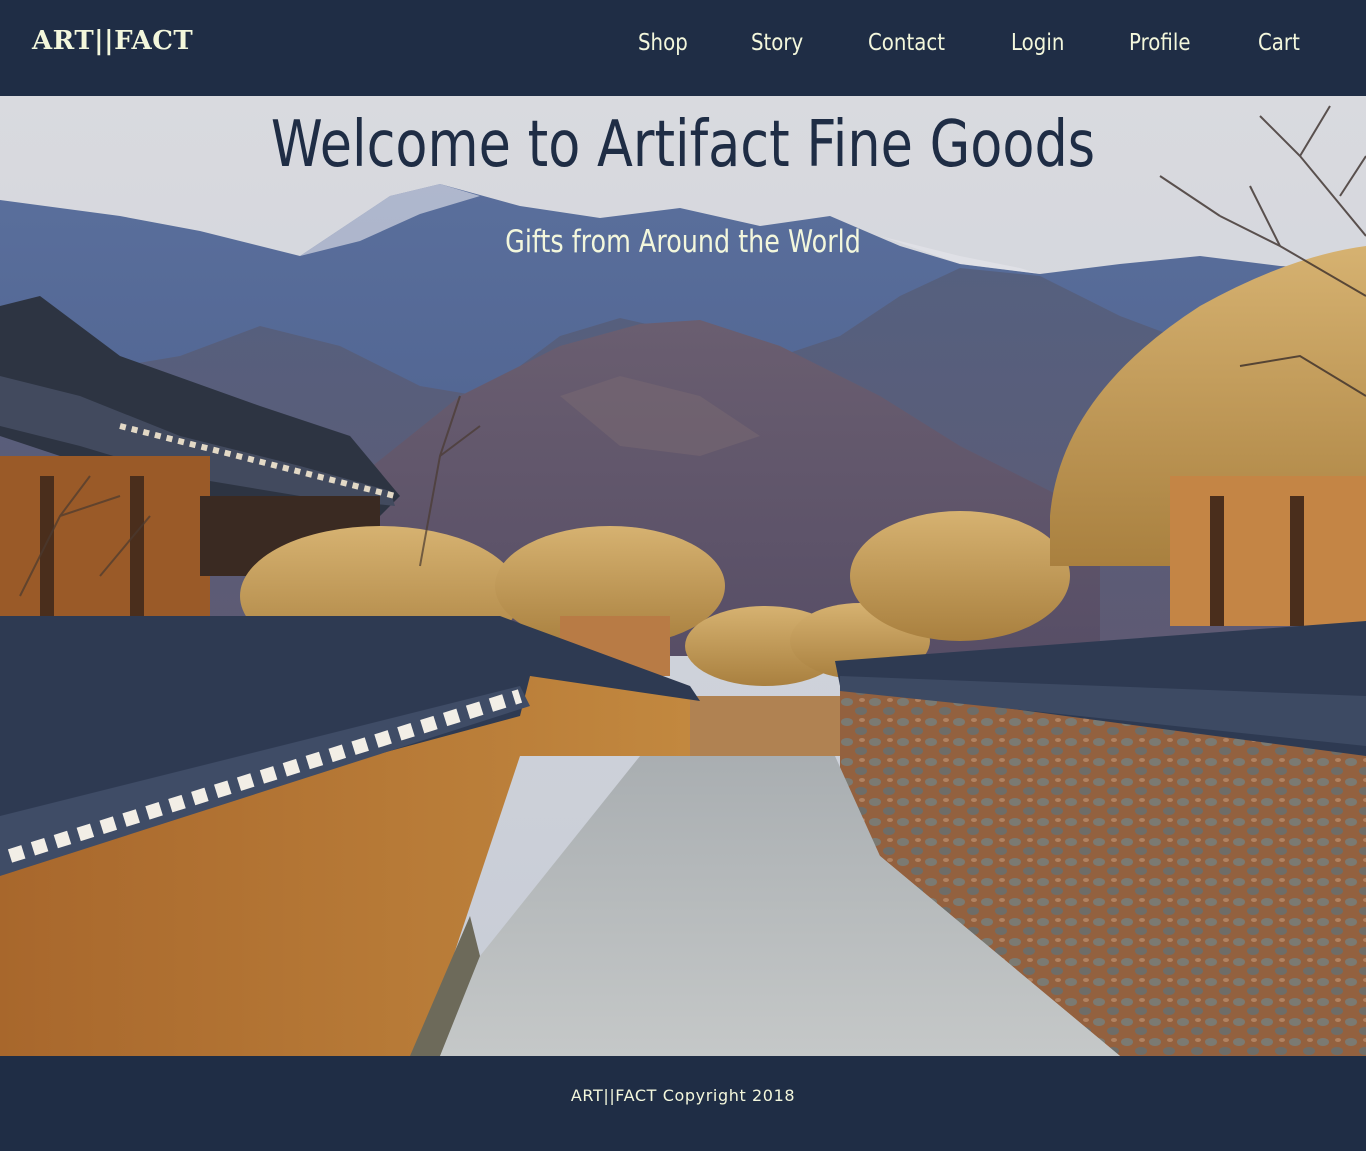  Describe the element at coordinates (1279, 43) in the screenshot. I see `nav-cart-link: Cart` at that location.